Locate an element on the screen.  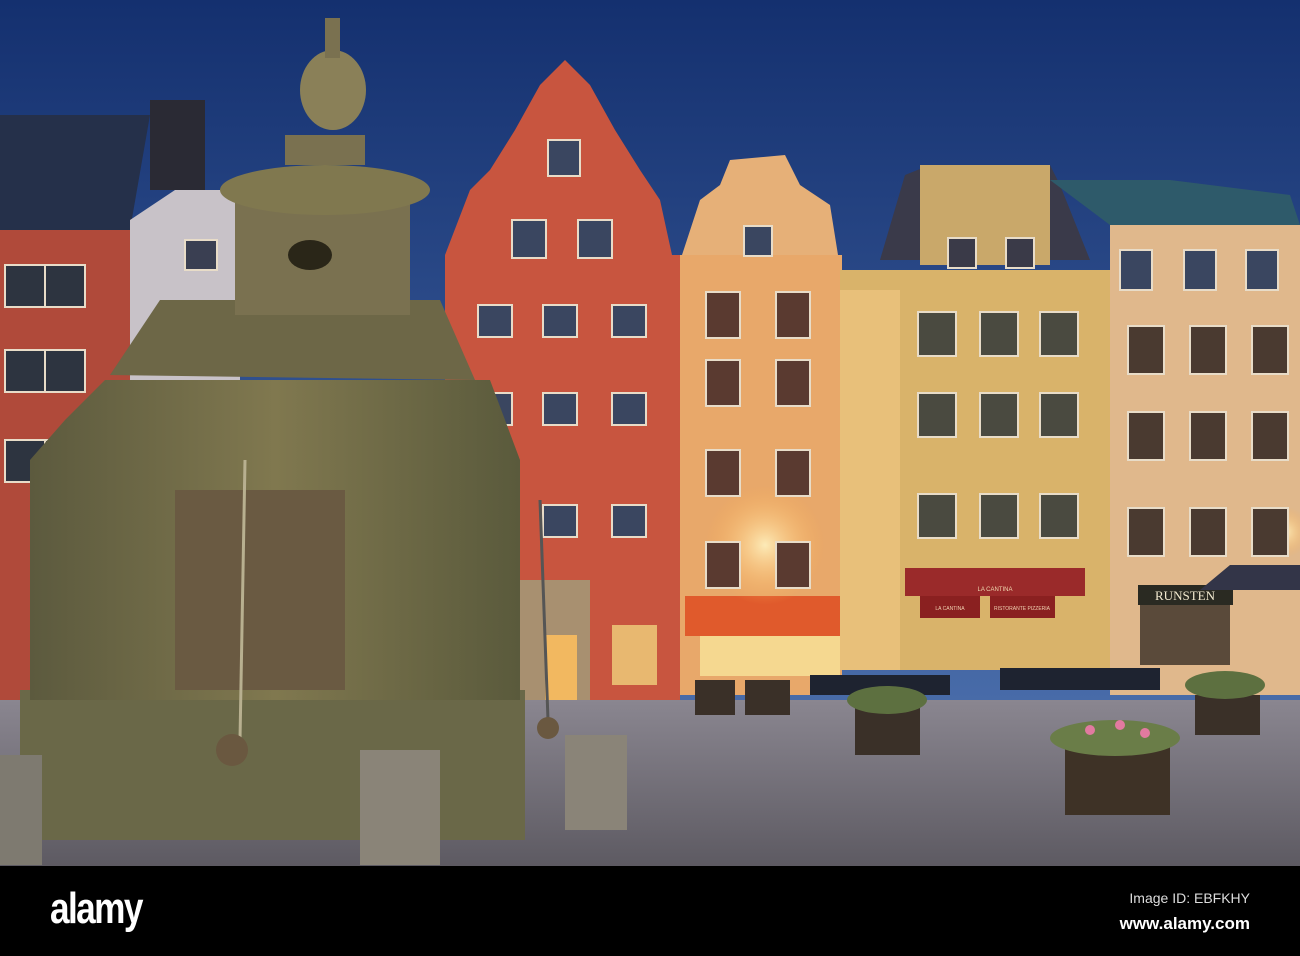
alamy-logo: alamy is located at coordinates (96, 908).